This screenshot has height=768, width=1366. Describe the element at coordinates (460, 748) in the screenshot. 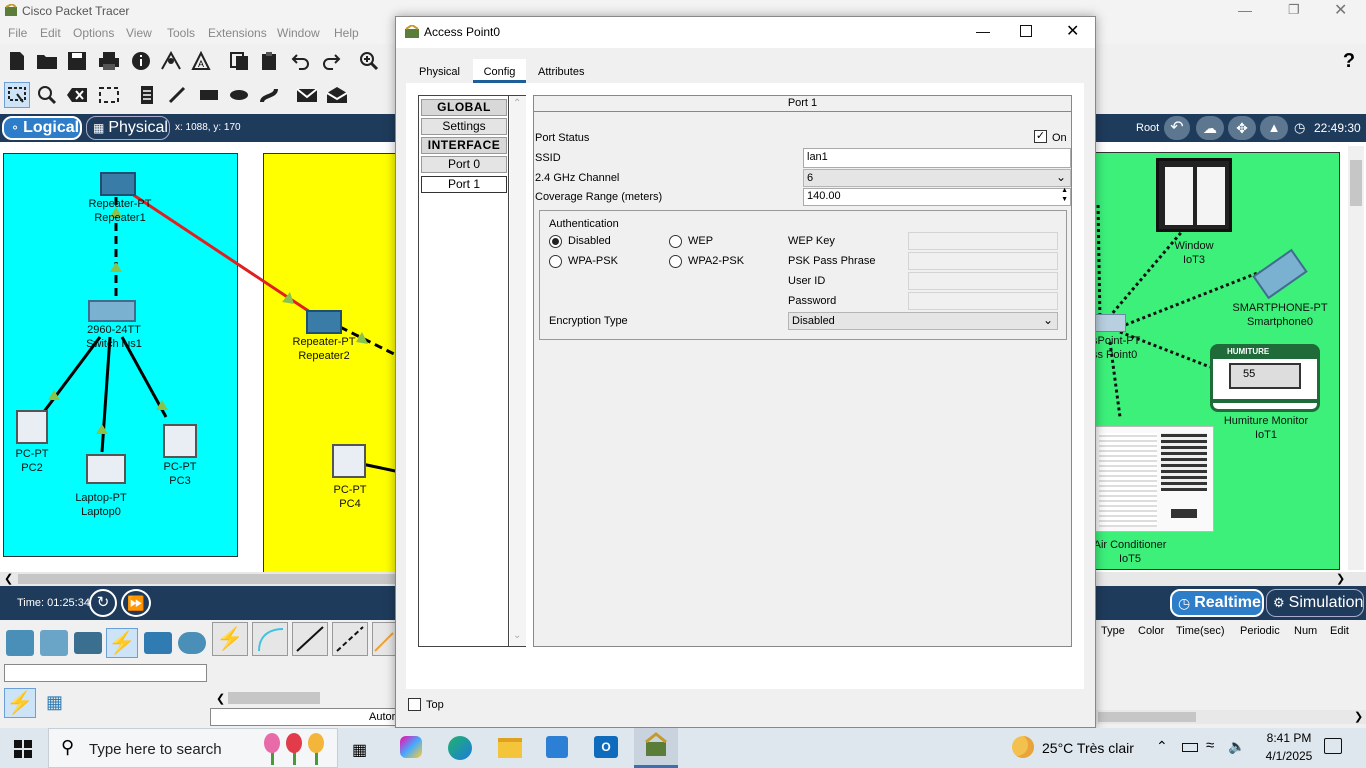

I see `edge-browser-icon` at that location.